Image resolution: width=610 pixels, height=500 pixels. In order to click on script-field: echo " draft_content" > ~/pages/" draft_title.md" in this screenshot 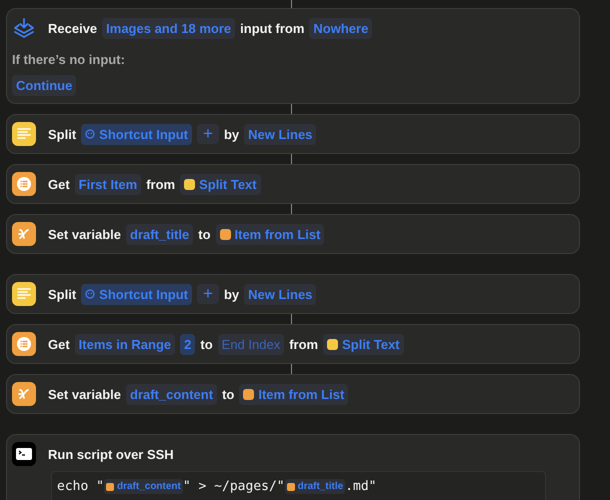, I will do `click(298, 485)`.